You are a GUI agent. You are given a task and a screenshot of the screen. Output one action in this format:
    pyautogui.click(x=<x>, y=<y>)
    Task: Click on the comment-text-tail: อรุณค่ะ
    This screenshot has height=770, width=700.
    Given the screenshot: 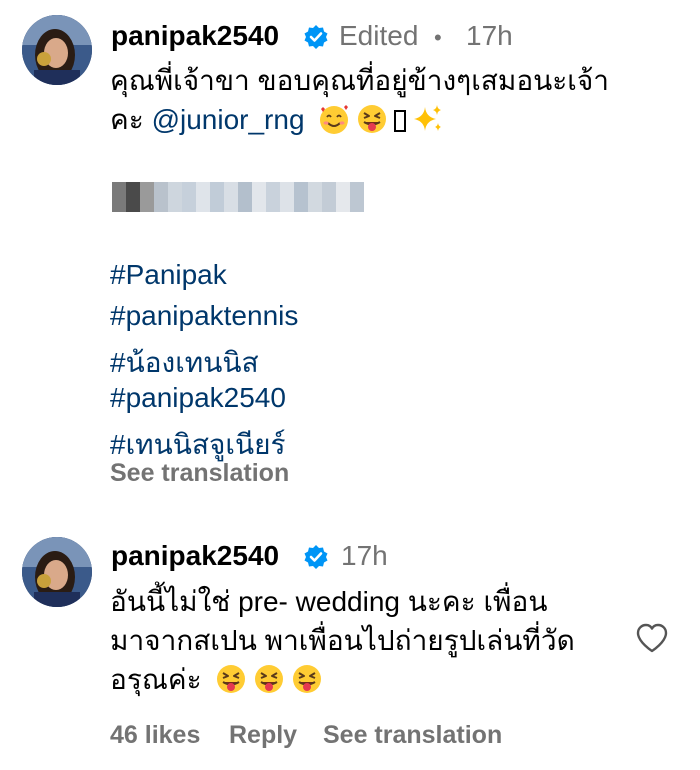 What is the action you would take?
    pyautogui.click(x=156, y=679)
    